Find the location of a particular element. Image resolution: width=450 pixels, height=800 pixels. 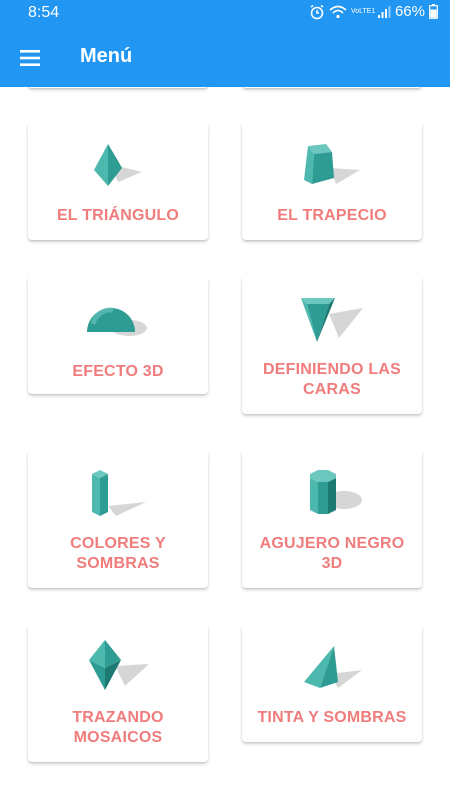

card-trazando-mosaicos: TRAZANDO MOSAICOS is located at coordinates (118, 693).